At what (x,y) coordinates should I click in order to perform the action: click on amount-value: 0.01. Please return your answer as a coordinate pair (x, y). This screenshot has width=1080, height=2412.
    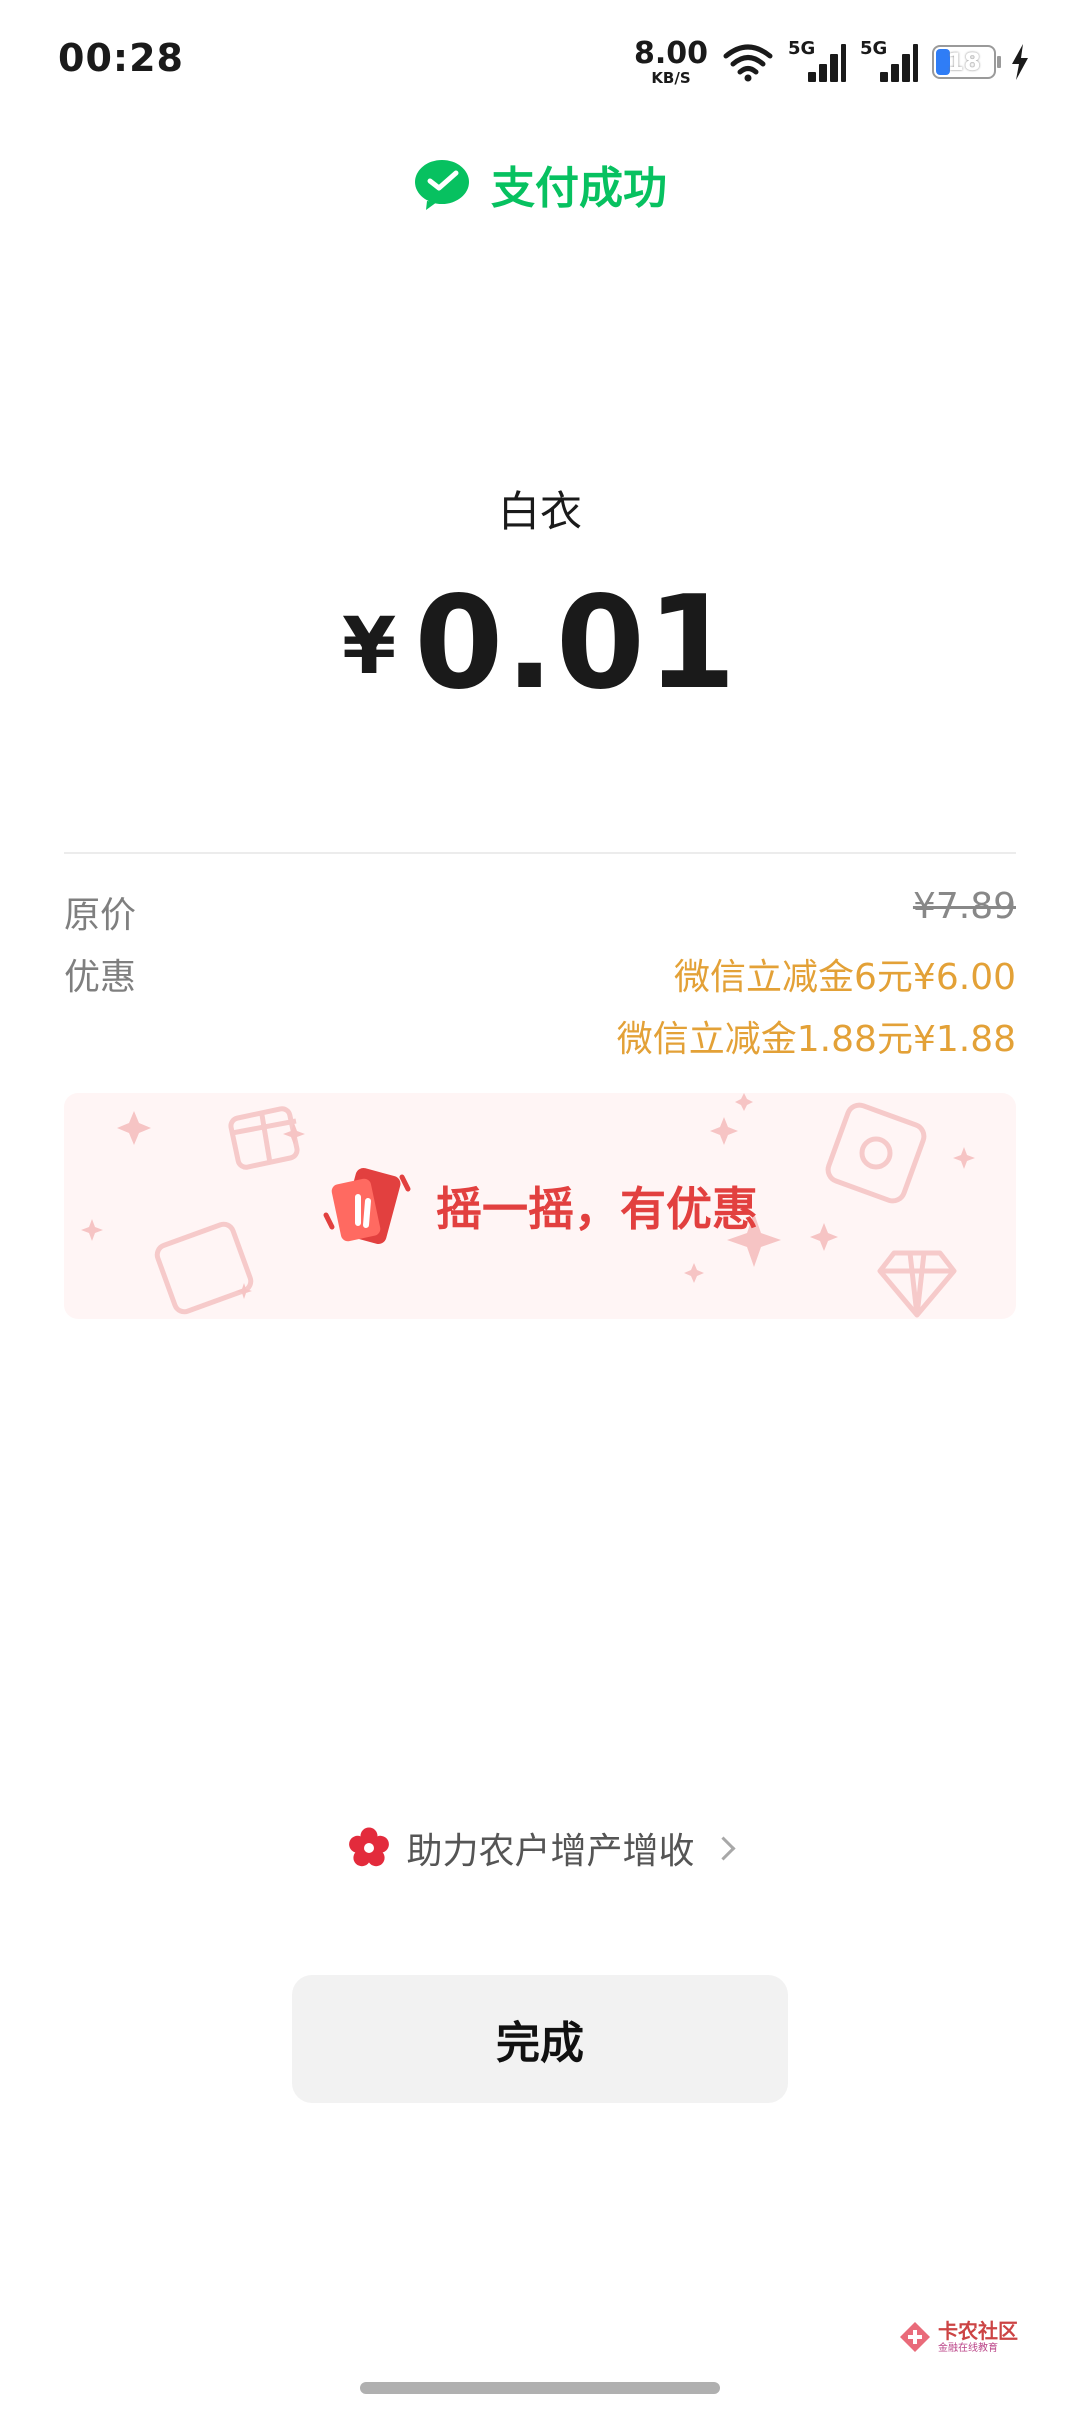
    Looking at the image, I should click on (576, 643).